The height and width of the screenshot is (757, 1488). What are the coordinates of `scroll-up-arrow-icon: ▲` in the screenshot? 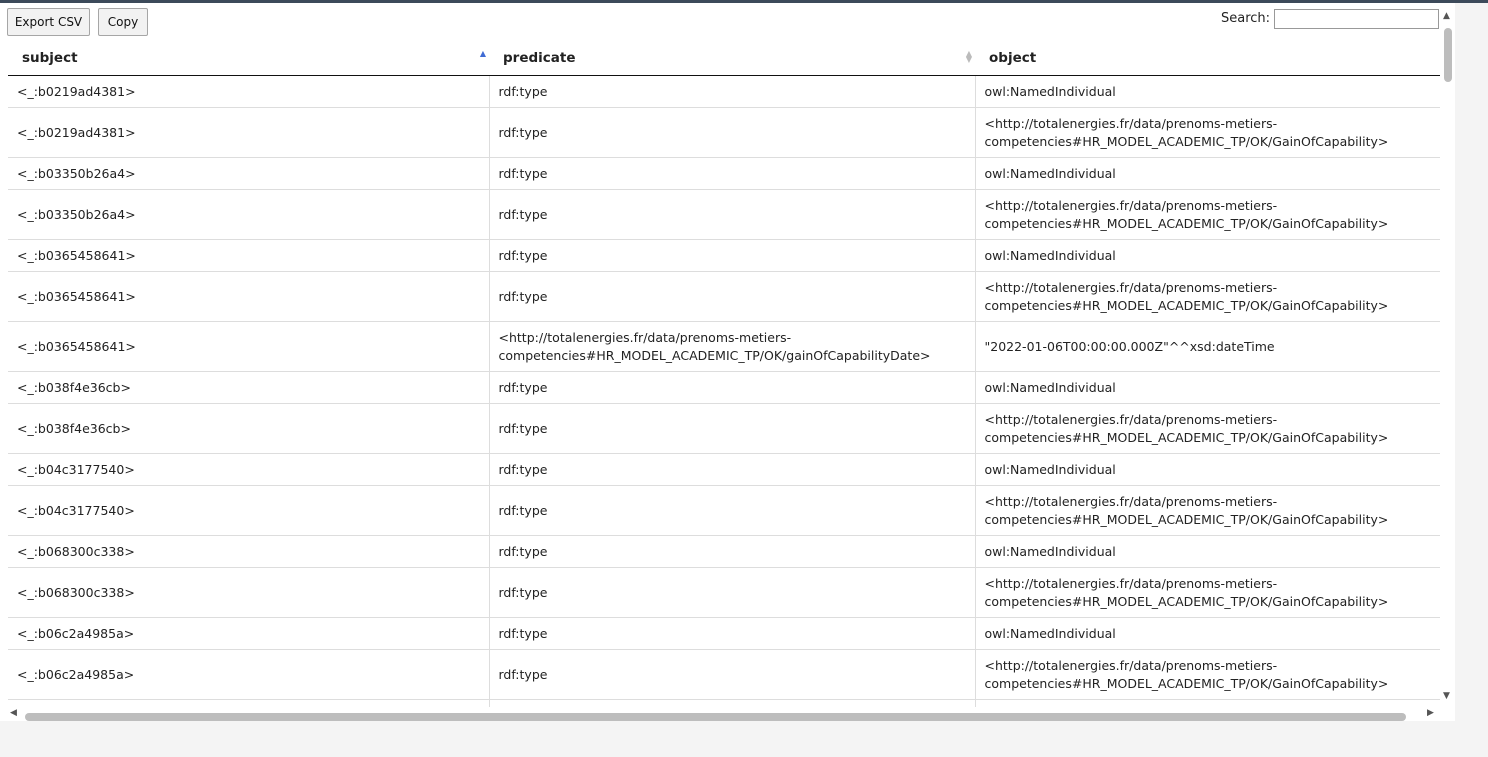 It's located at (1446, 16).